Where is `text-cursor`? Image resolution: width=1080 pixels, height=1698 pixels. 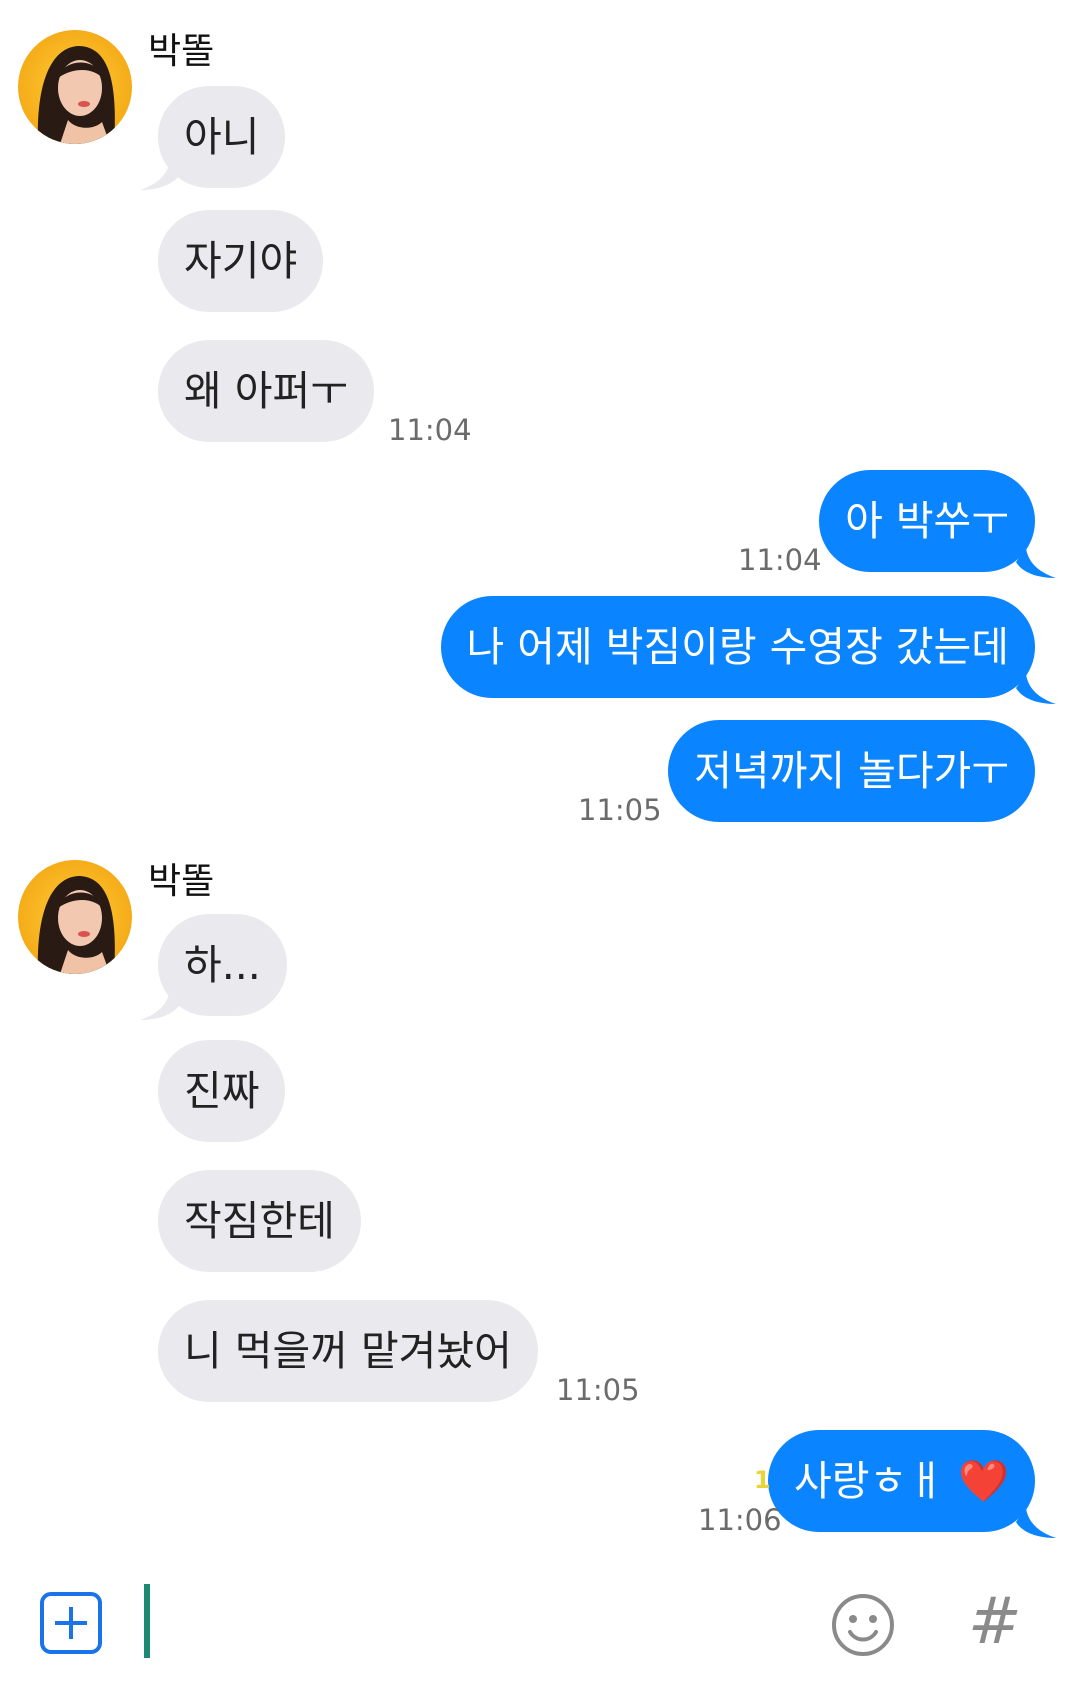 text-cursor is located at coordinates (147, 1621).